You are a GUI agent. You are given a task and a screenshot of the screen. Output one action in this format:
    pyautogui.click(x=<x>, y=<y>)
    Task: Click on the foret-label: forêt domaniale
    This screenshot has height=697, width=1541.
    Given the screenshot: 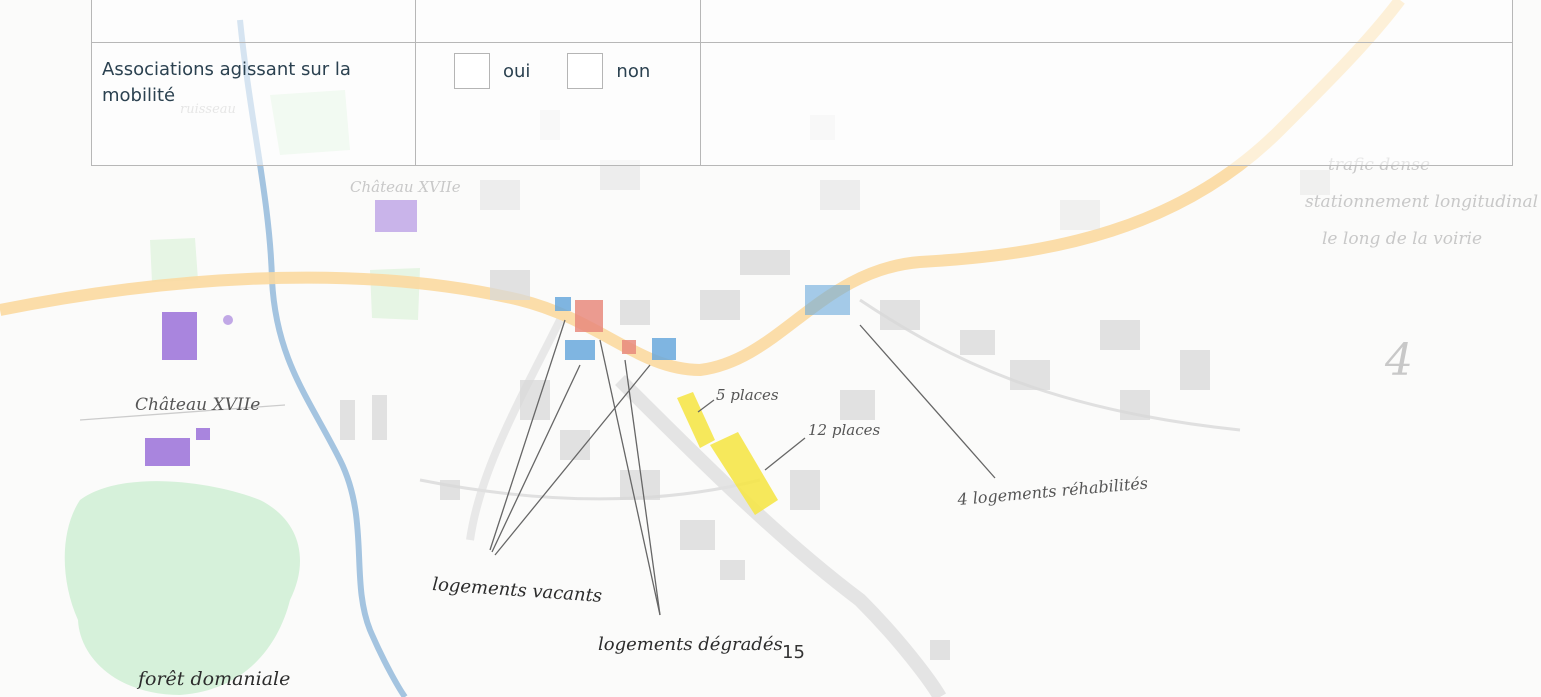 What is the action you would take?
    pyautogui.click(x=213, y=679)
    